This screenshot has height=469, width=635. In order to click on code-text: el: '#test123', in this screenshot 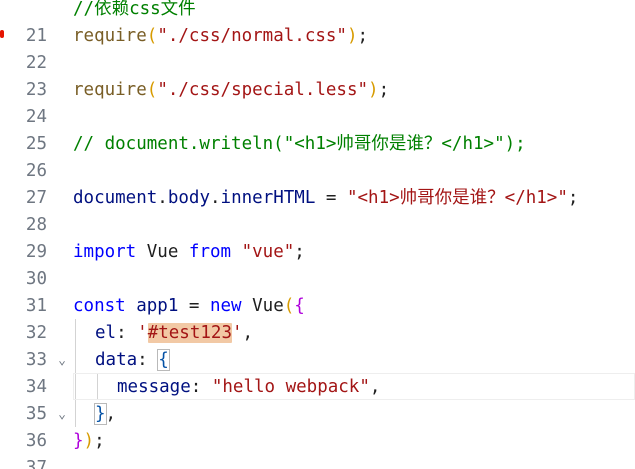, I will do `click(174, 333)`.